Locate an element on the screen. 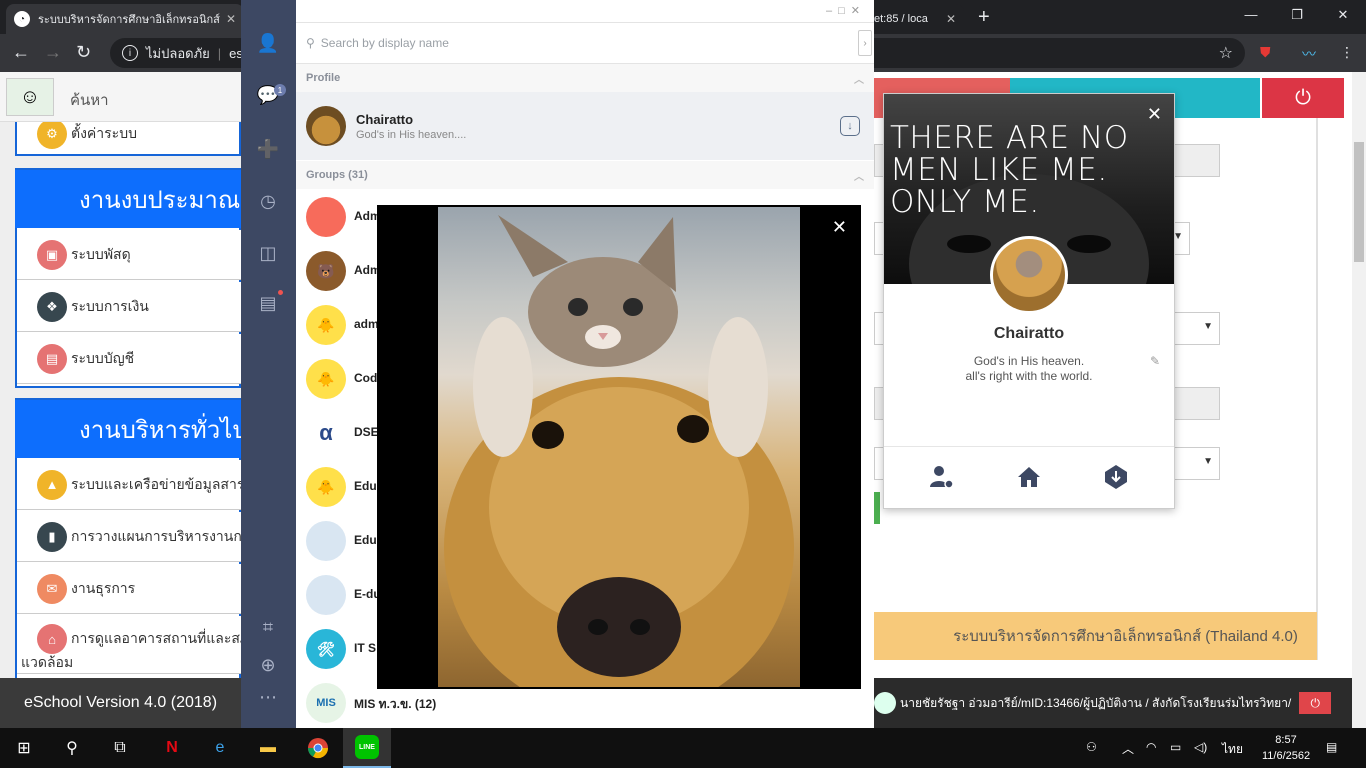 This screenshot has width=1366, height=768. content-border is located at coordinates (1317, 389).